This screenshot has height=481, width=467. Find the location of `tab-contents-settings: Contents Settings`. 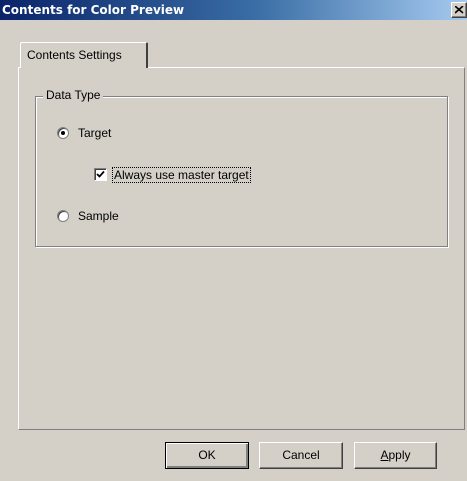

tab-contents-settings: Contents Settings is located at coordinates (84, 55).